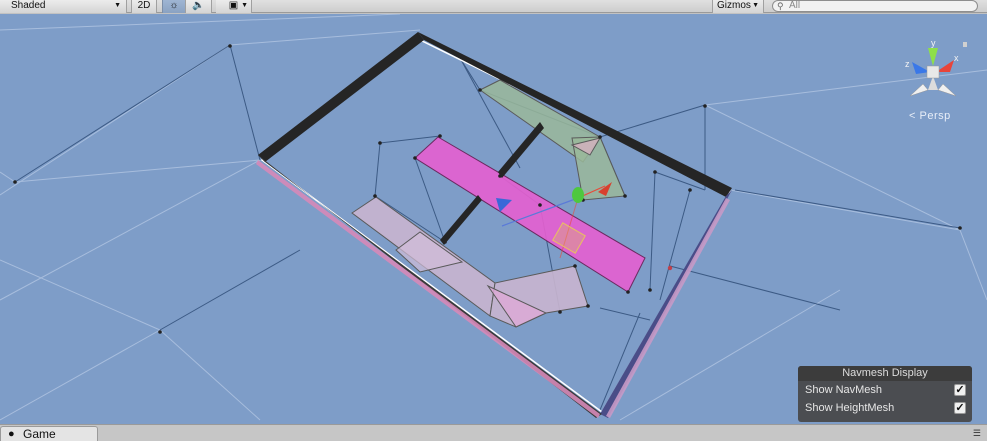 This screenshot has width=987, height=441. Describe the element at coordinates (933, 43) in the screenshot. I see `axis-y-label: y` at that location.